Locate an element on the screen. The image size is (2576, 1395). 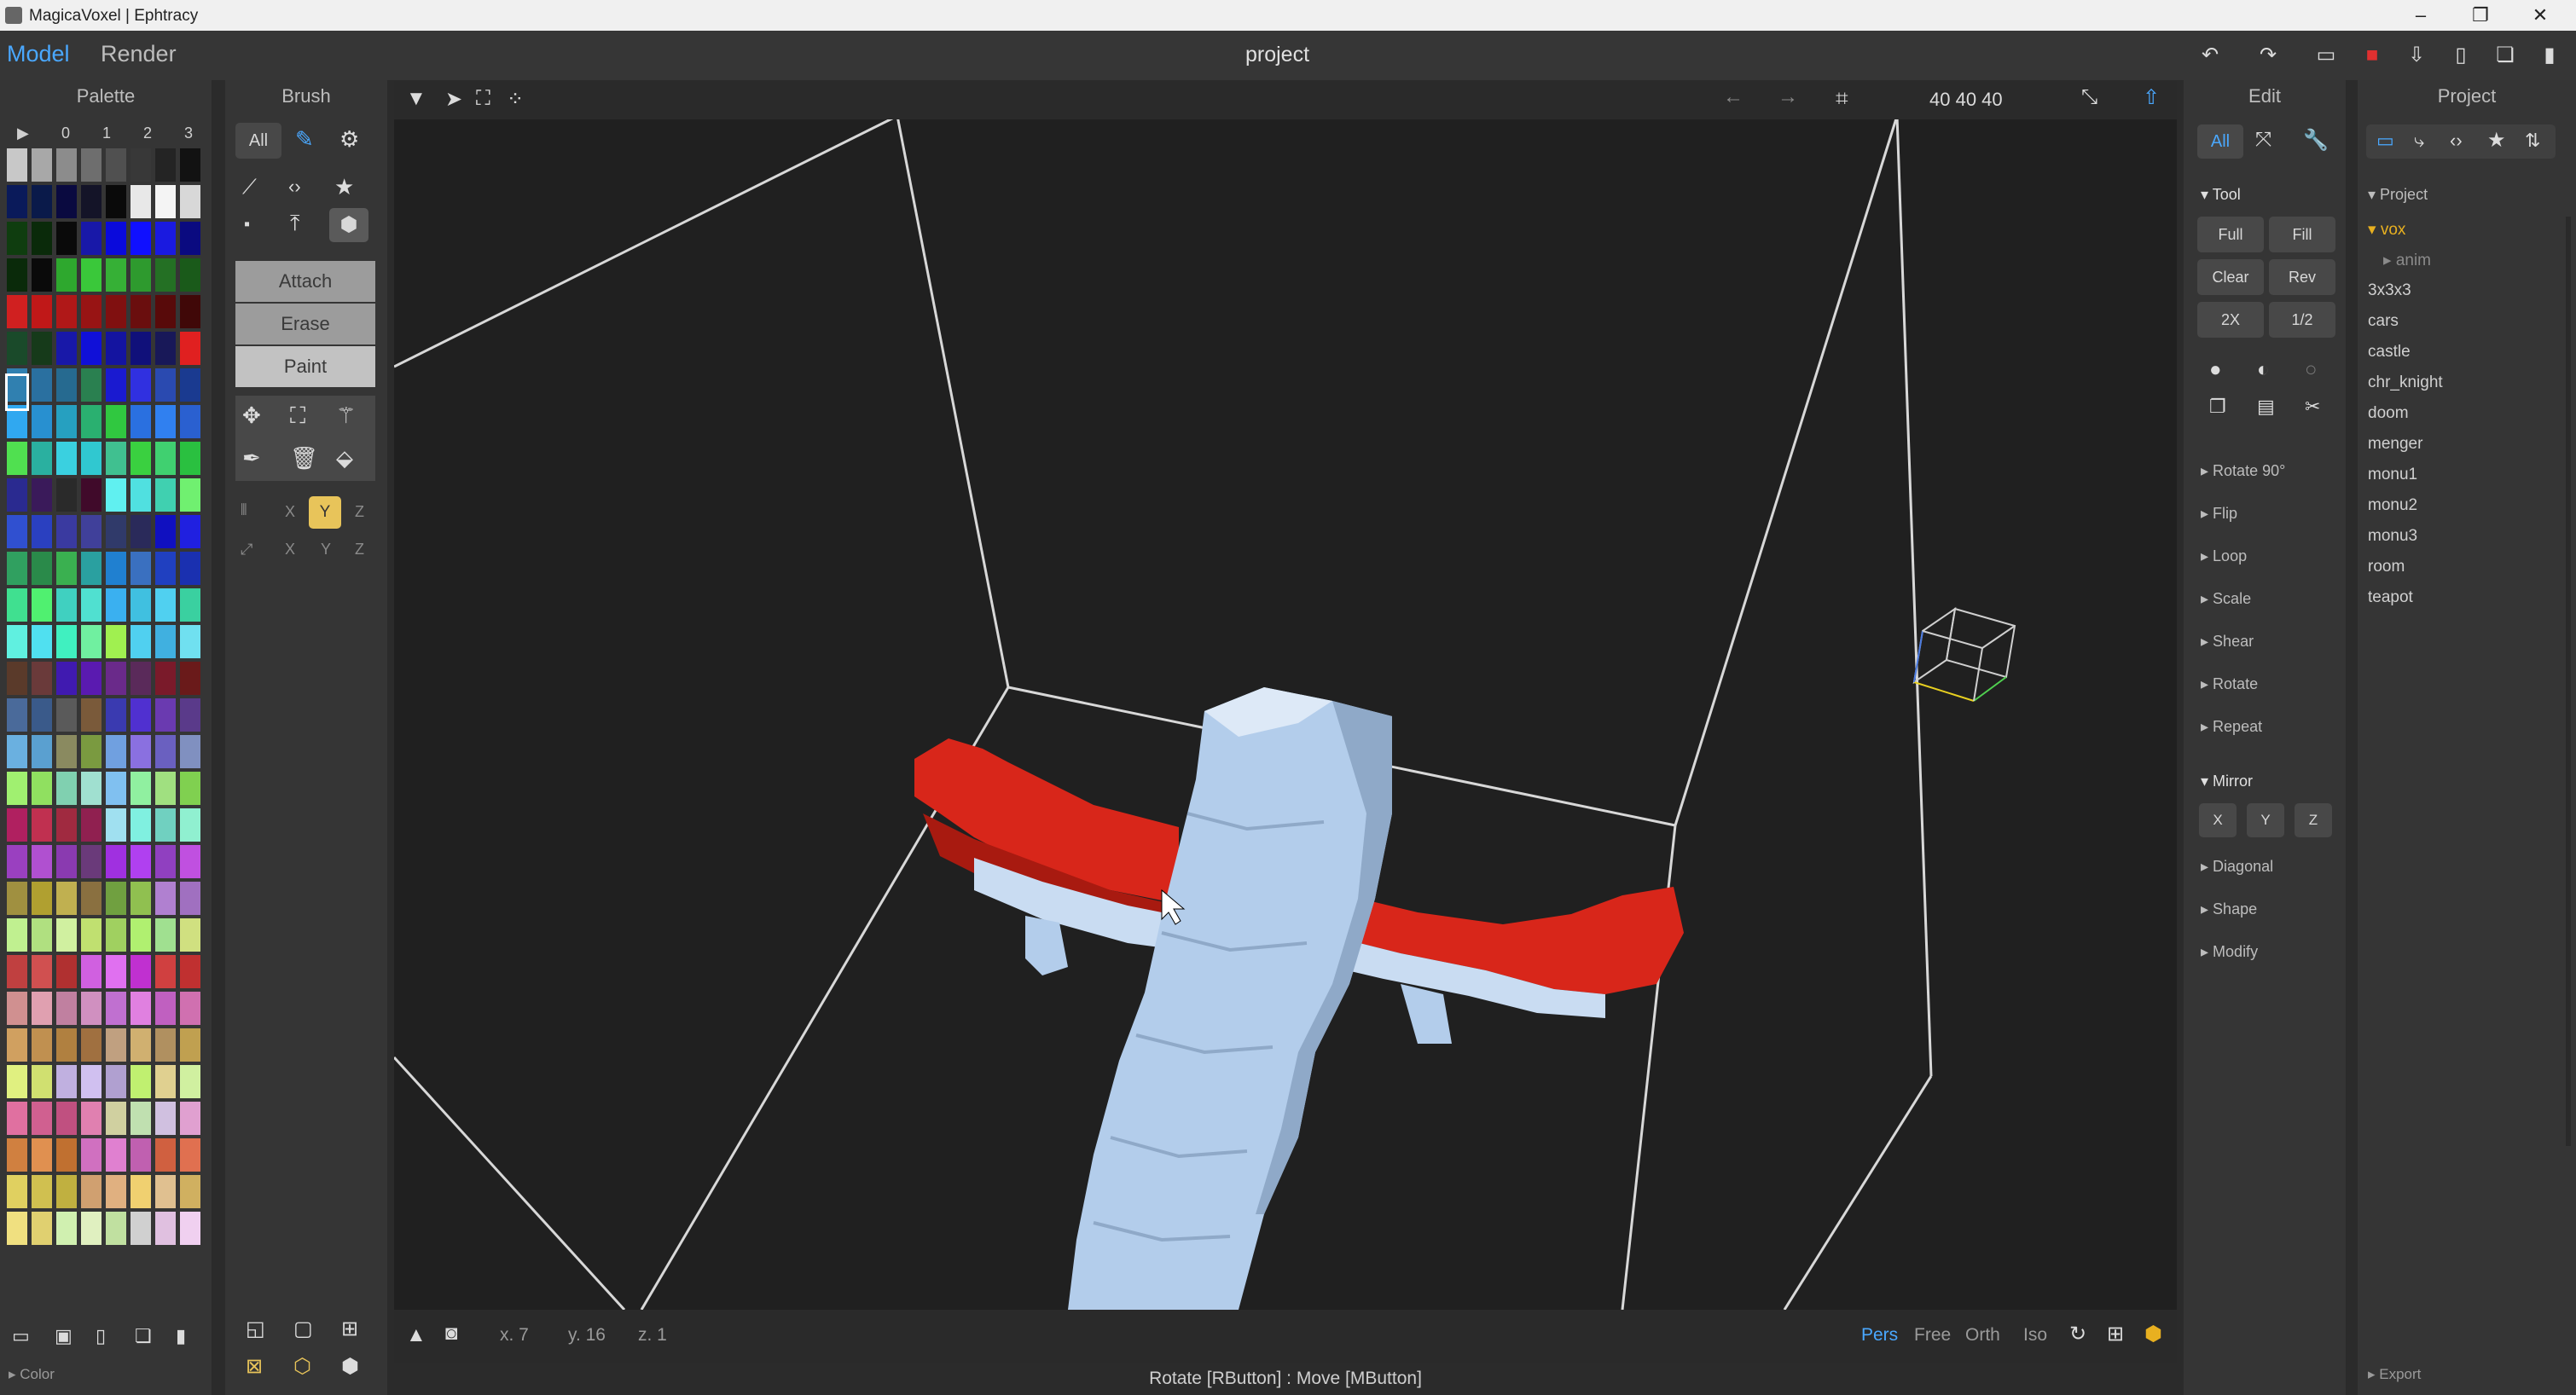
palette-page-2: 2 is located at coordinates (147, 133).